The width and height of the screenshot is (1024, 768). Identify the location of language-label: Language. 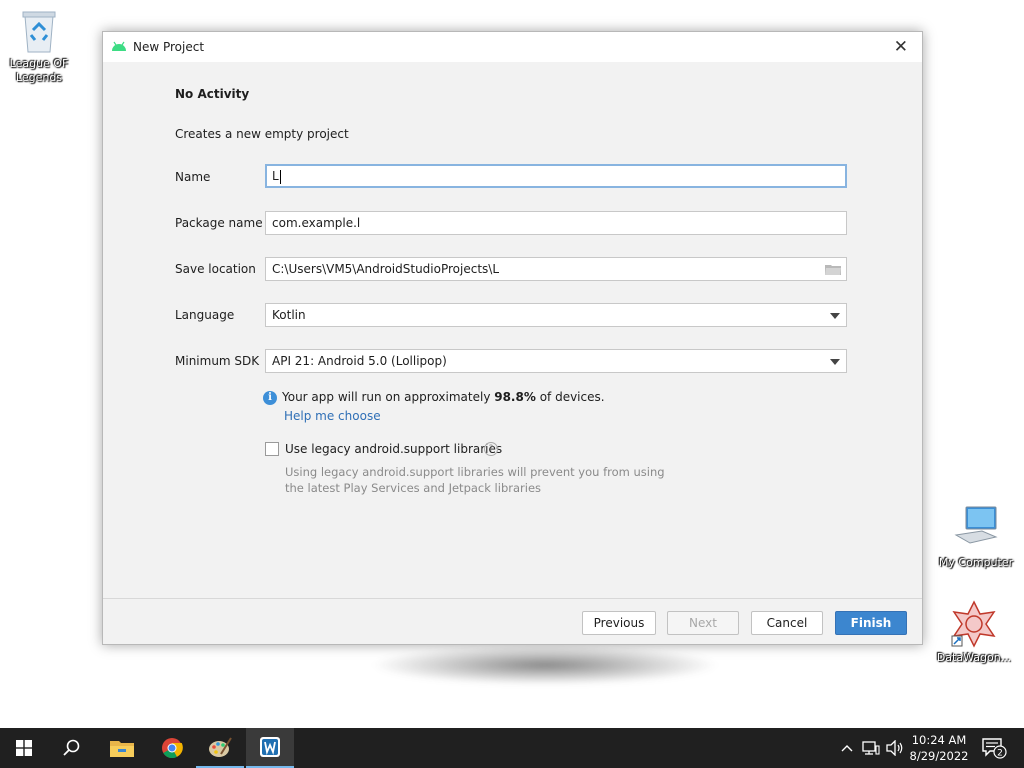
(205, 315).